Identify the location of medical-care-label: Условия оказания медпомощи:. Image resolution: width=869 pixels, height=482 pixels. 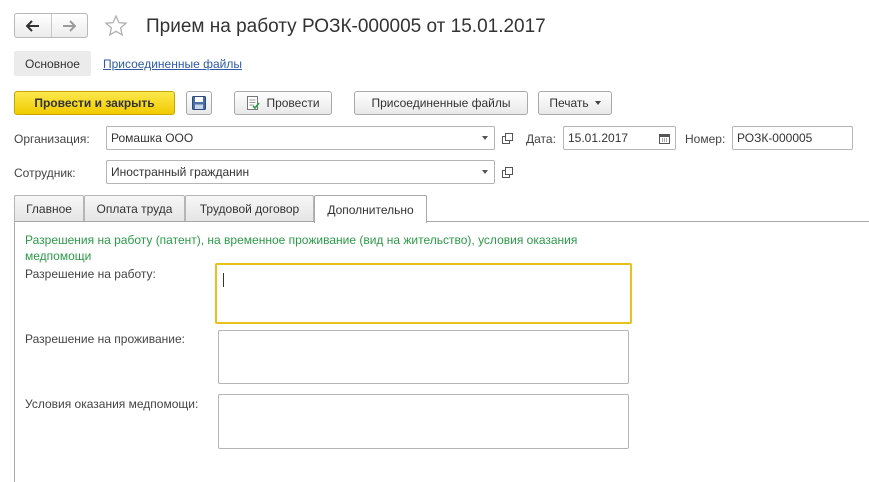
(112, 404).